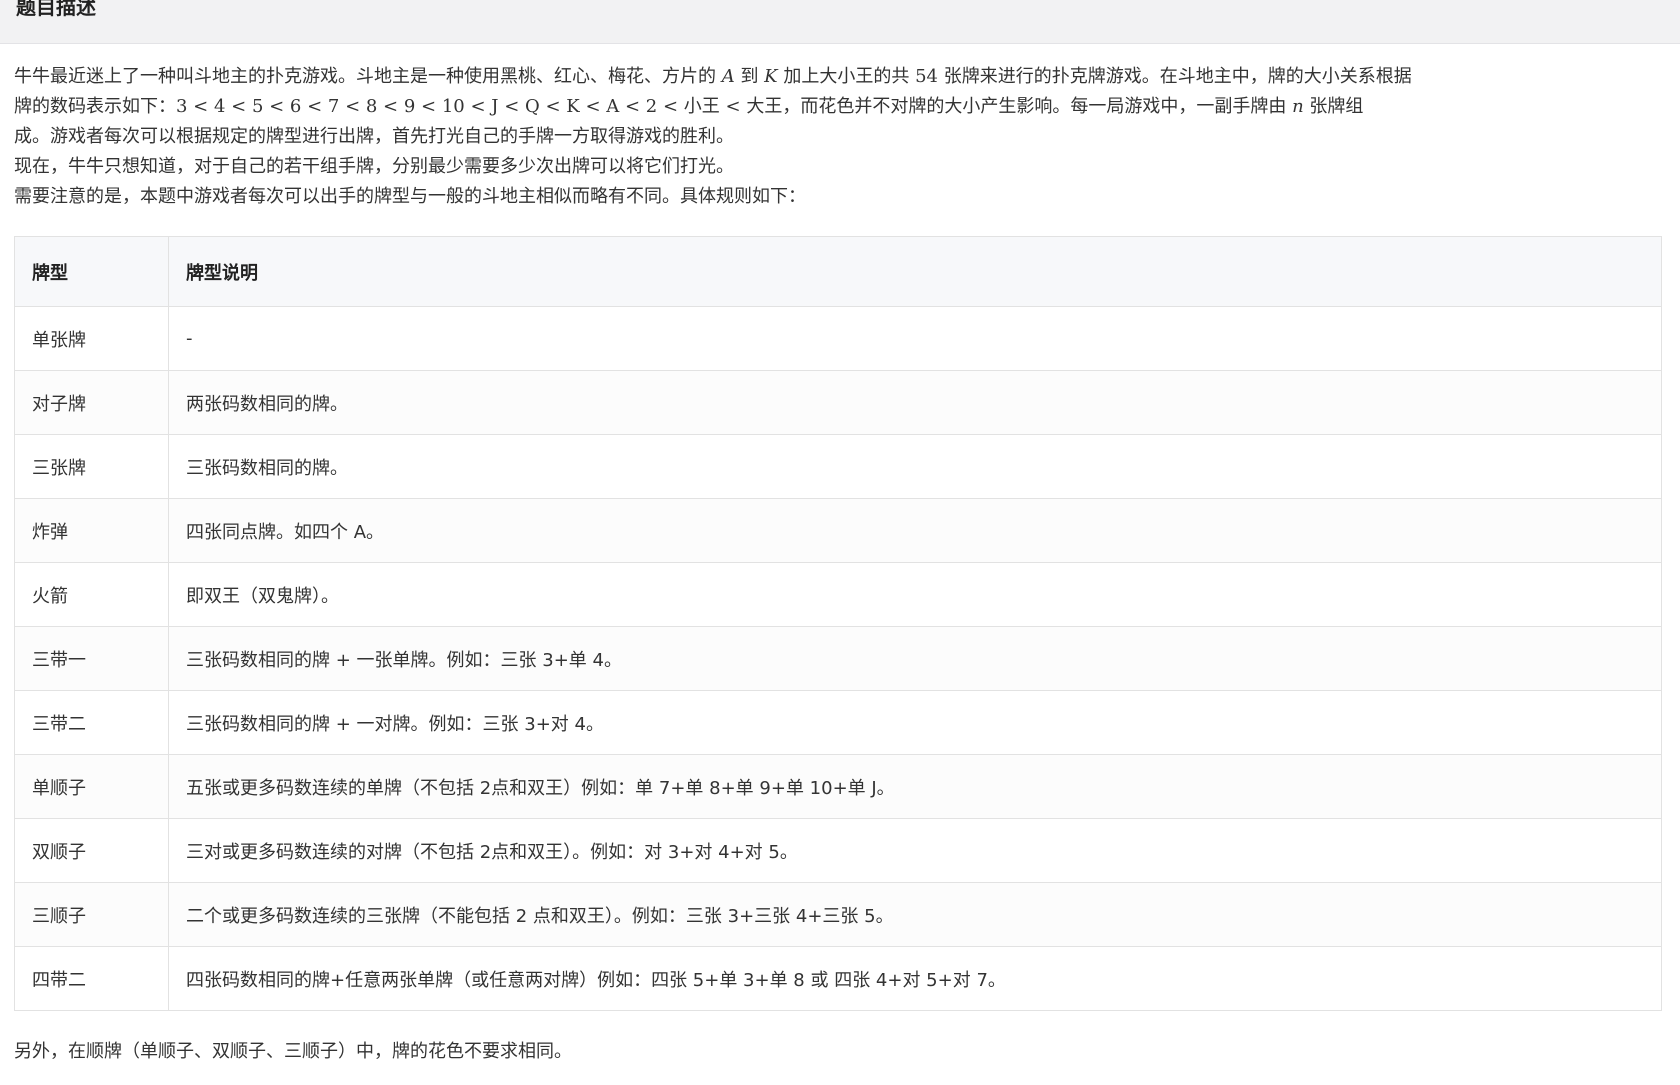 The image size is (1680, 1085). Describe the element at coordinates (915, 466) in the screenshot. I see `cell-desc: 三张码数相同的牌。` at that location.